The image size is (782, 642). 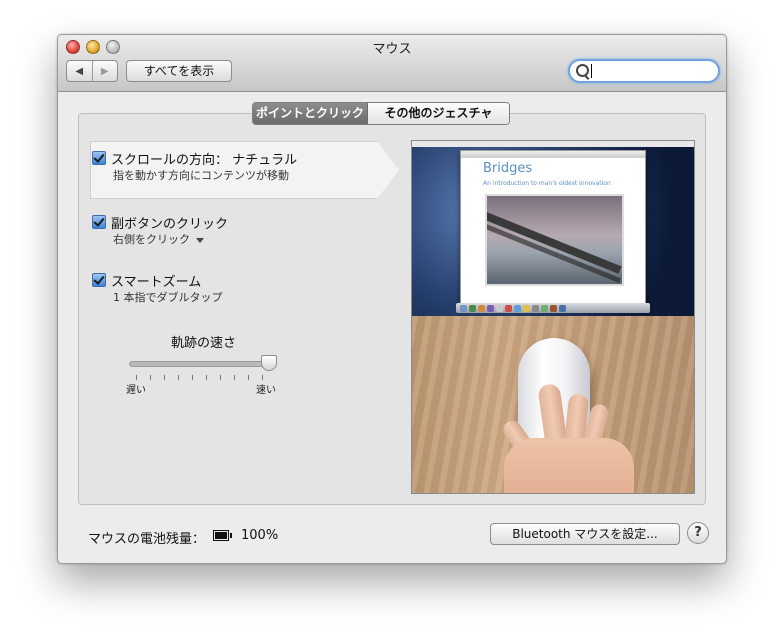 What do you see at coordinates (99, 280) in the screenshot?
I see `smart-zoom-checkbox` at bounding box center [99, 280].